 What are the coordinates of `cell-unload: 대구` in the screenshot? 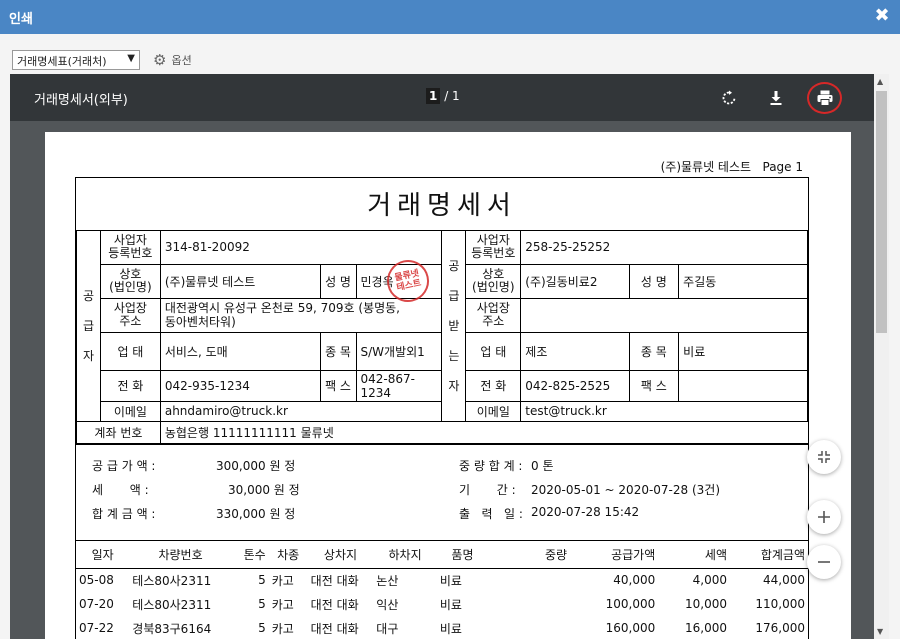 It's located at (387, 628).